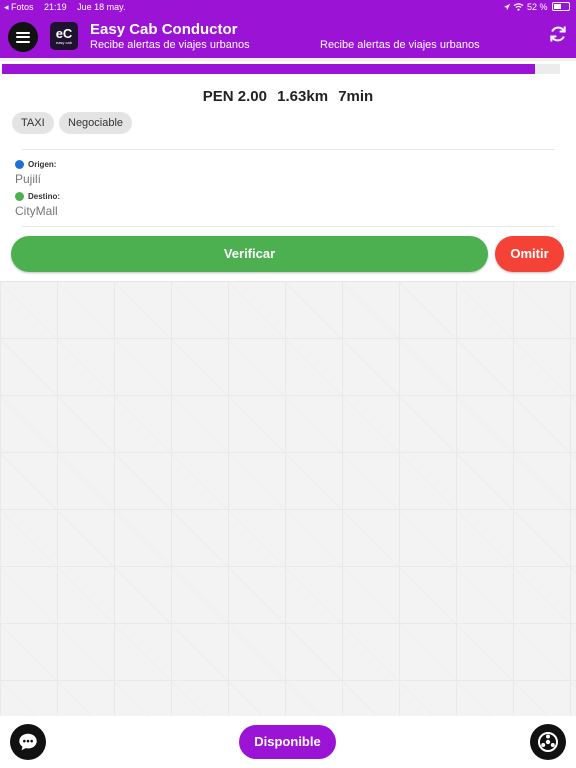  What do you see at coordinates (63, 42) in the screenshot?
I see `logo-text: easy cab` at bounding box center [63, 42].